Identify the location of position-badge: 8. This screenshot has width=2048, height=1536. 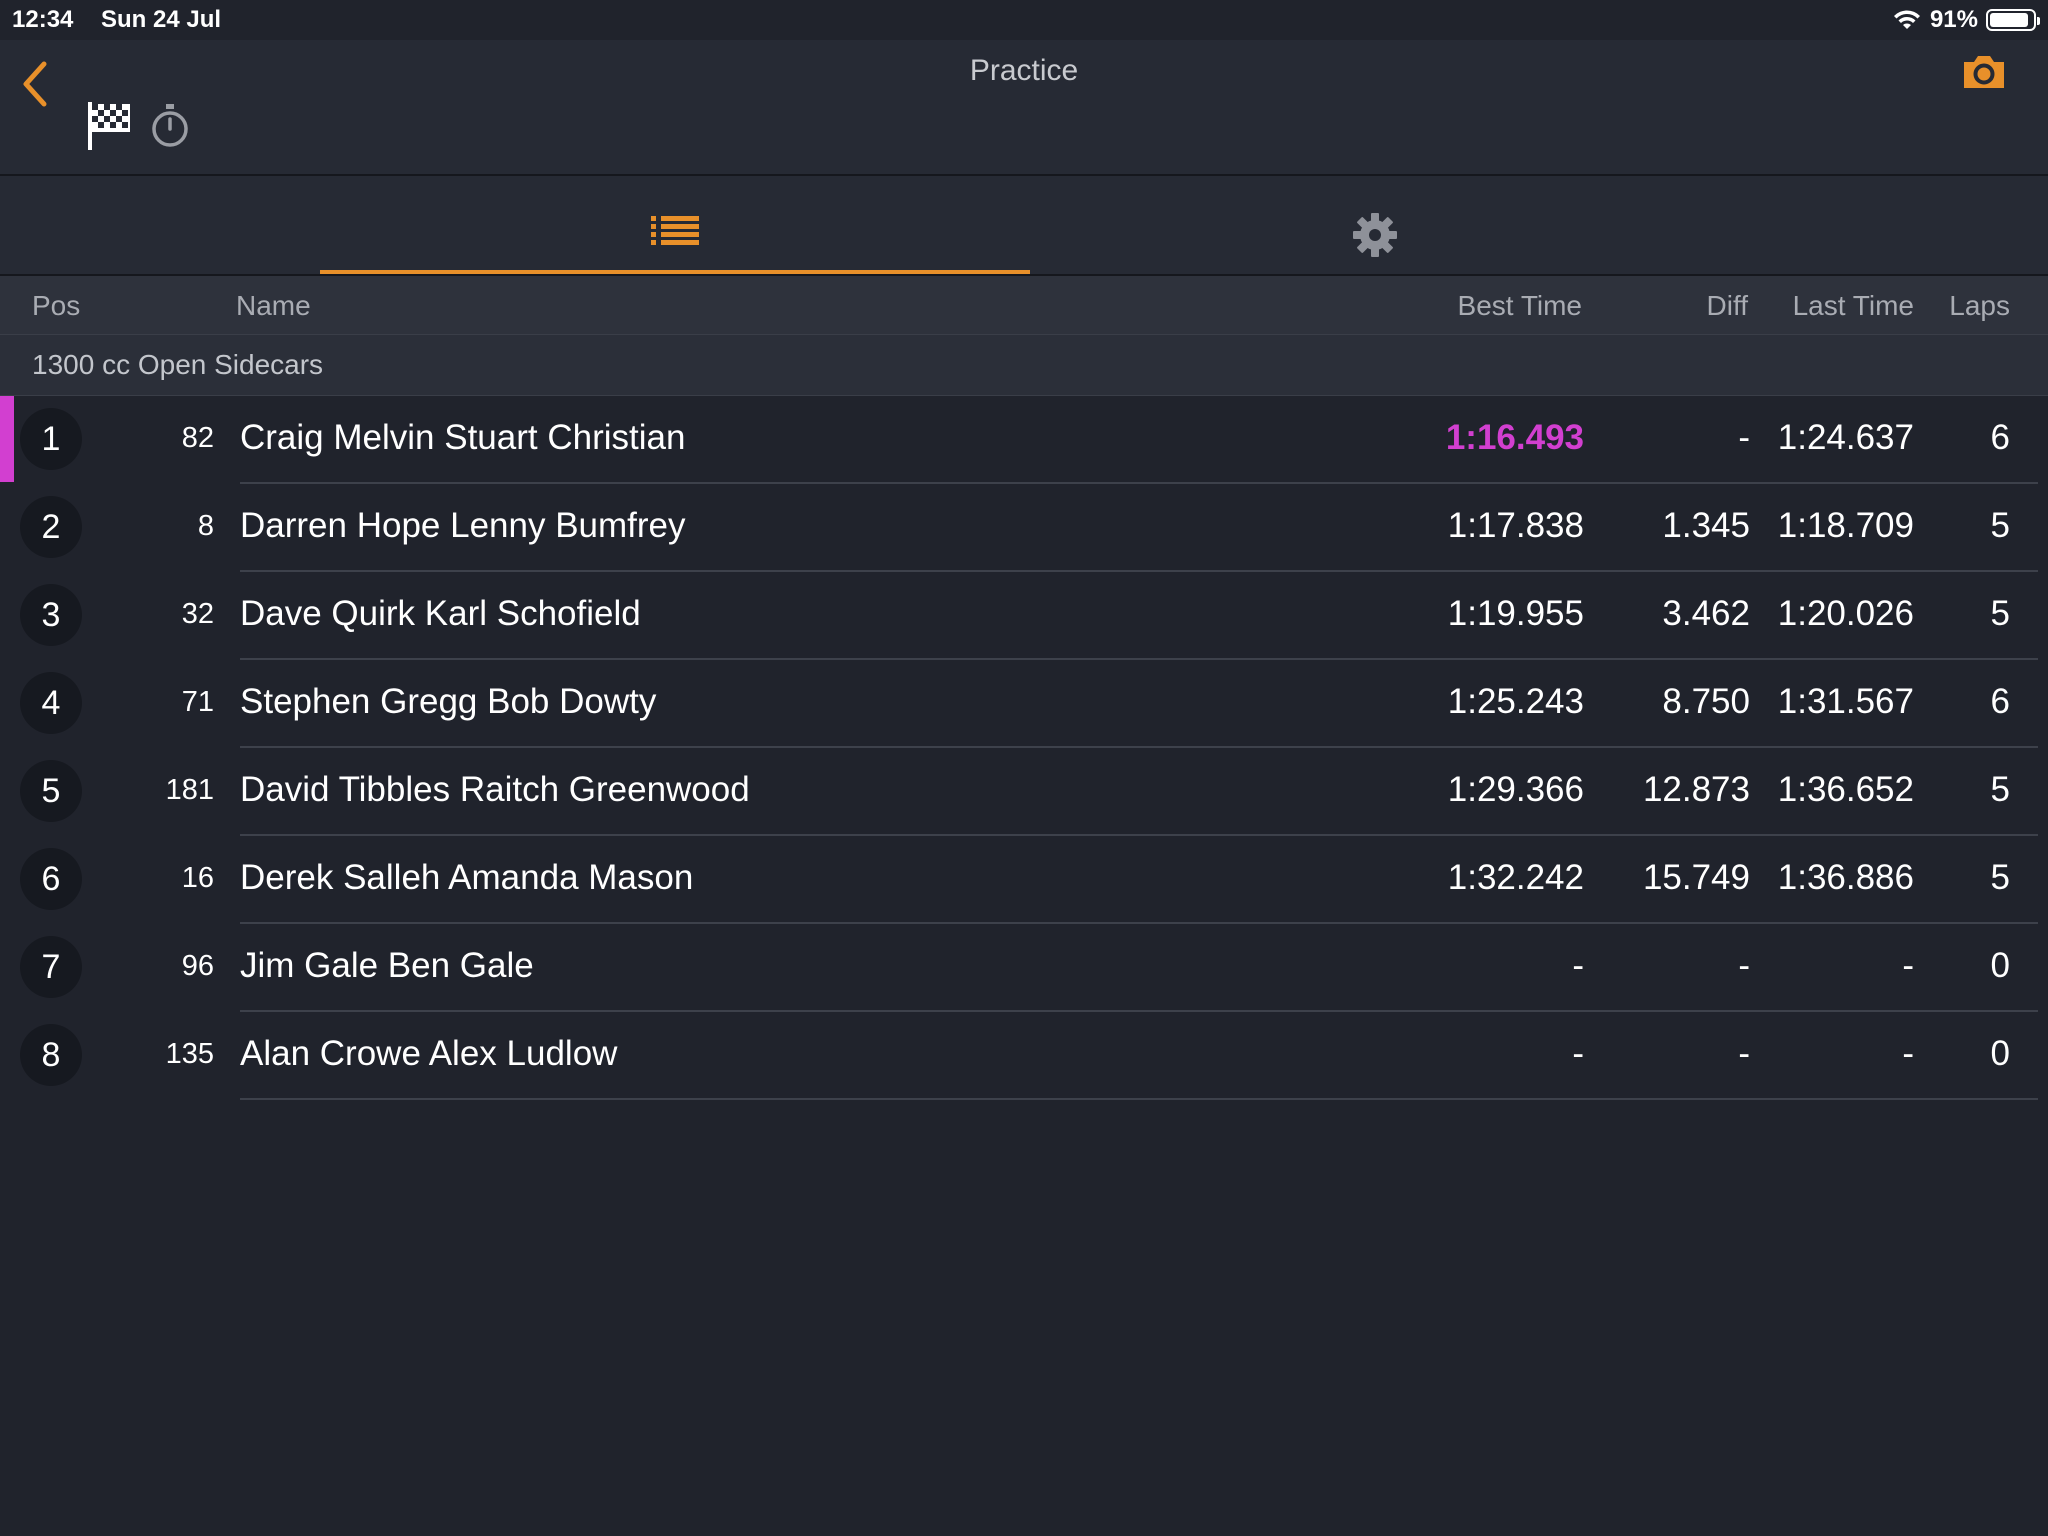
(51, 1055).